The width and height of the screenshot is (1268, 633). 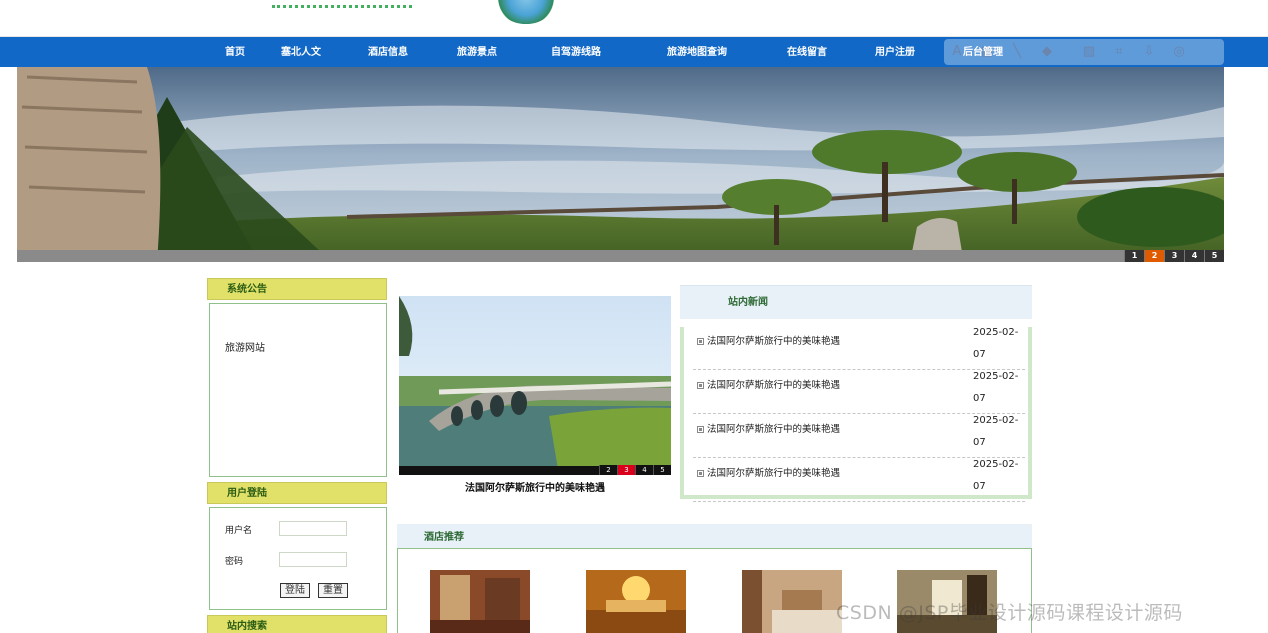 What do you see at coordinates (1119, 52) in the screenshot?
I see `crop-tool-icon: ⌗` at bounding box center [1119, 52].